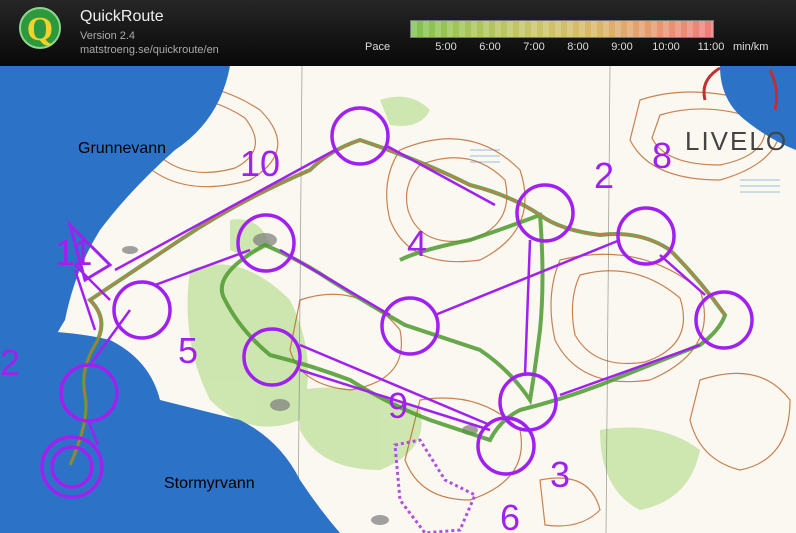  Describe the element at coordinates (560, 474) in the screenshot. I see `control-number: 3` at that location.